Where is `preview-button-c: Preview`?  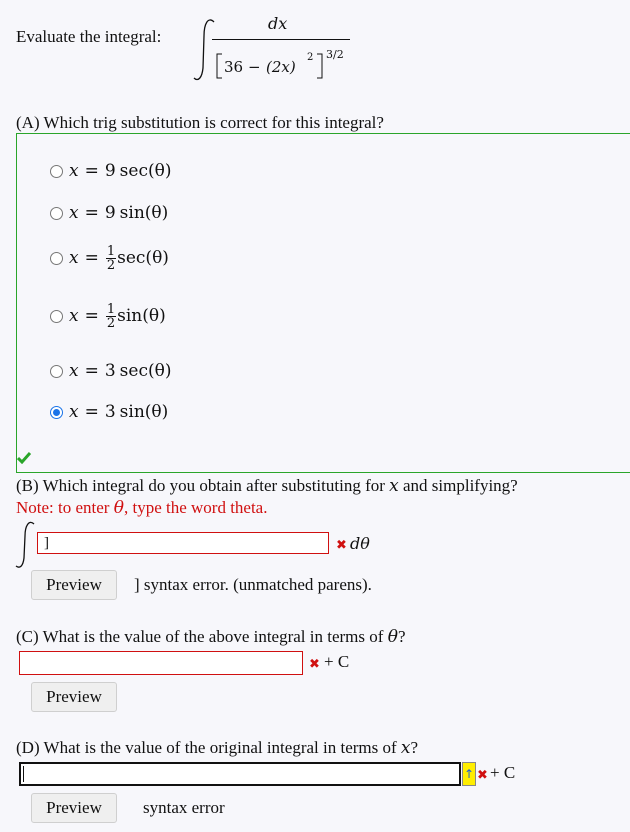
preview-button-c: Preview is located at coordinates (74, 697).